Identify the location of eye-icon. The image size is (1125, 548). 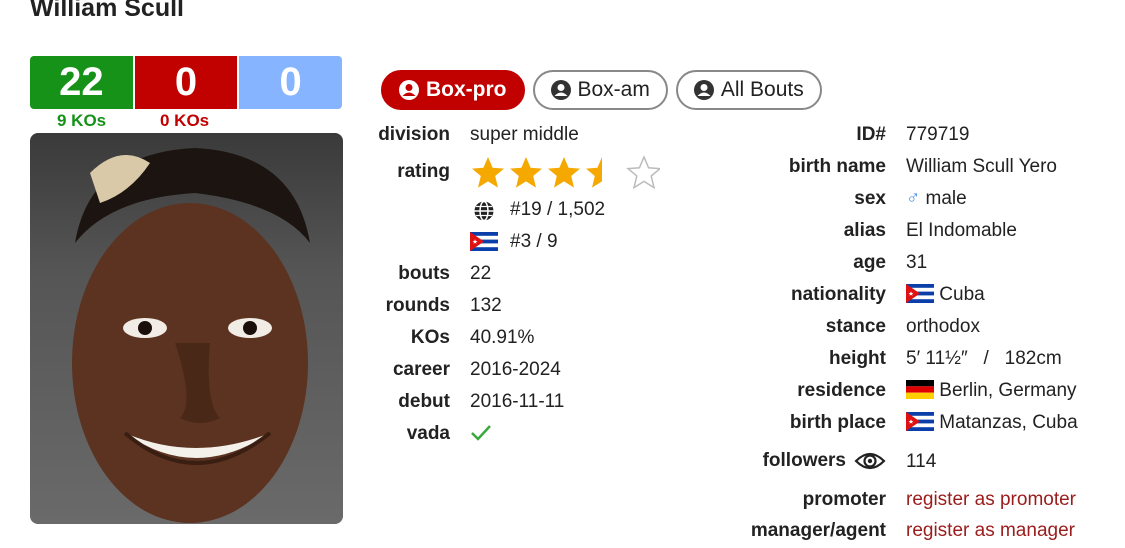
(870, 461).